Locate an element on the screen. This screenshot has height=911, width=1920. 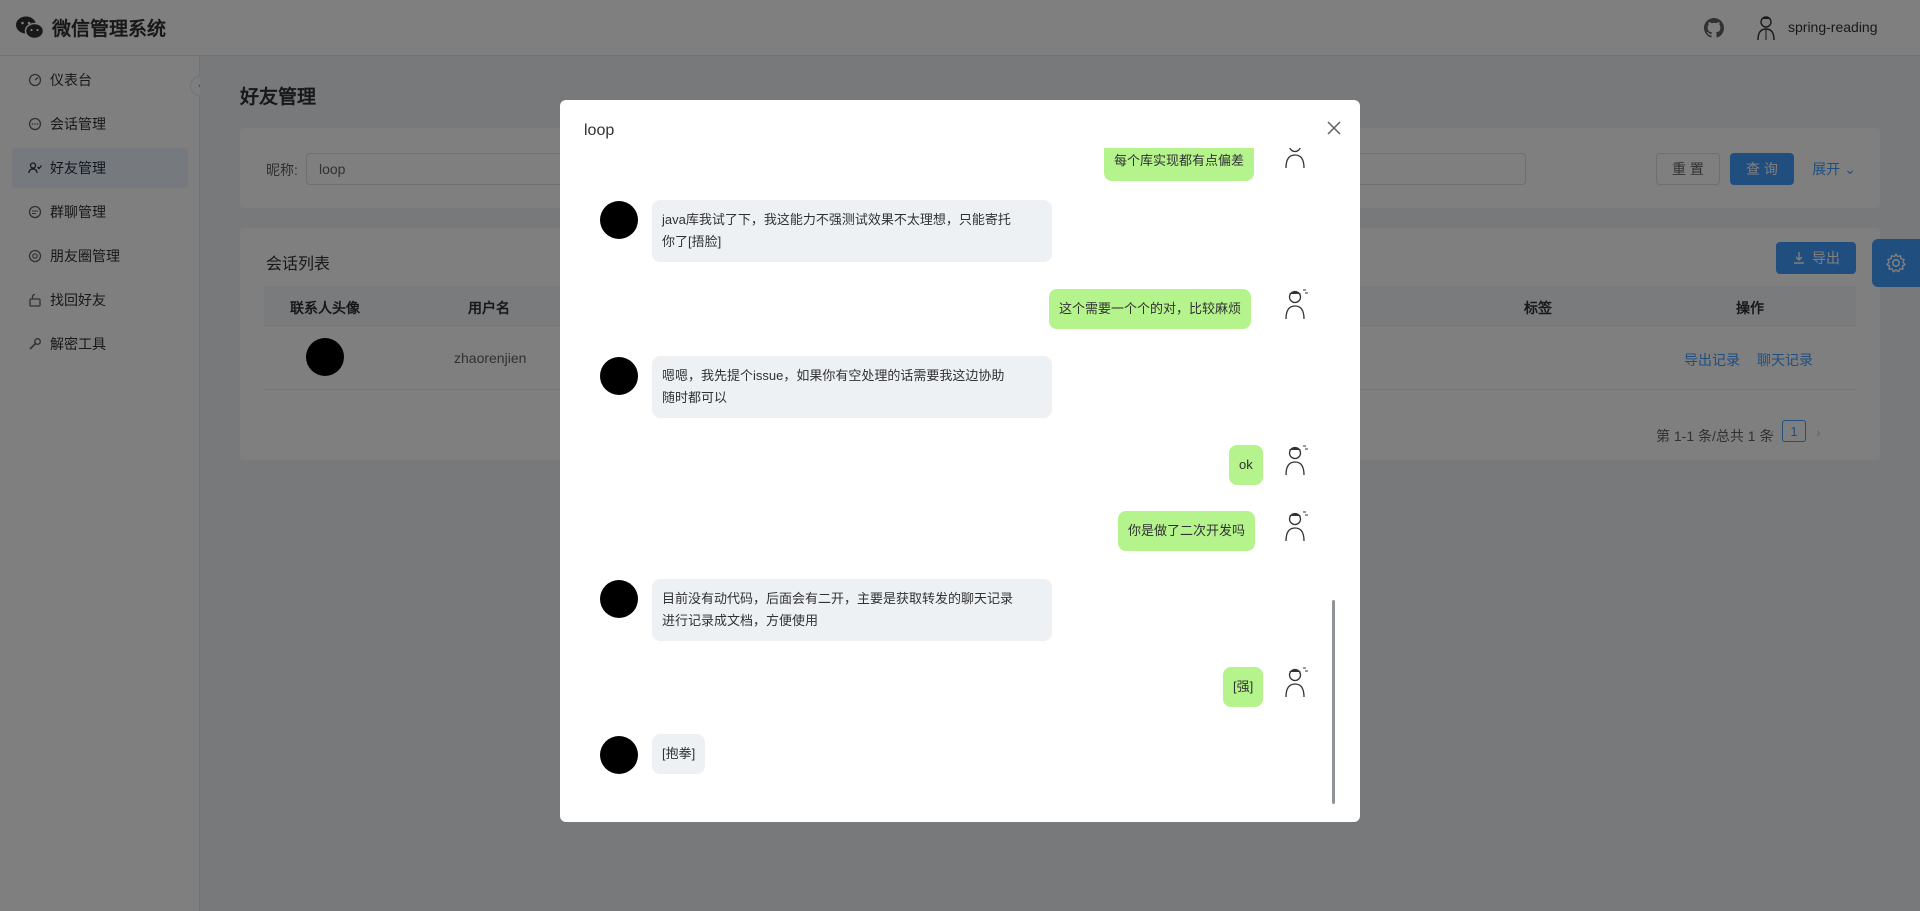
message-line: 嗯嗯，我先提个issue，如果你有空处理的话需要我这边协助 is located at coordinates (833, 375).